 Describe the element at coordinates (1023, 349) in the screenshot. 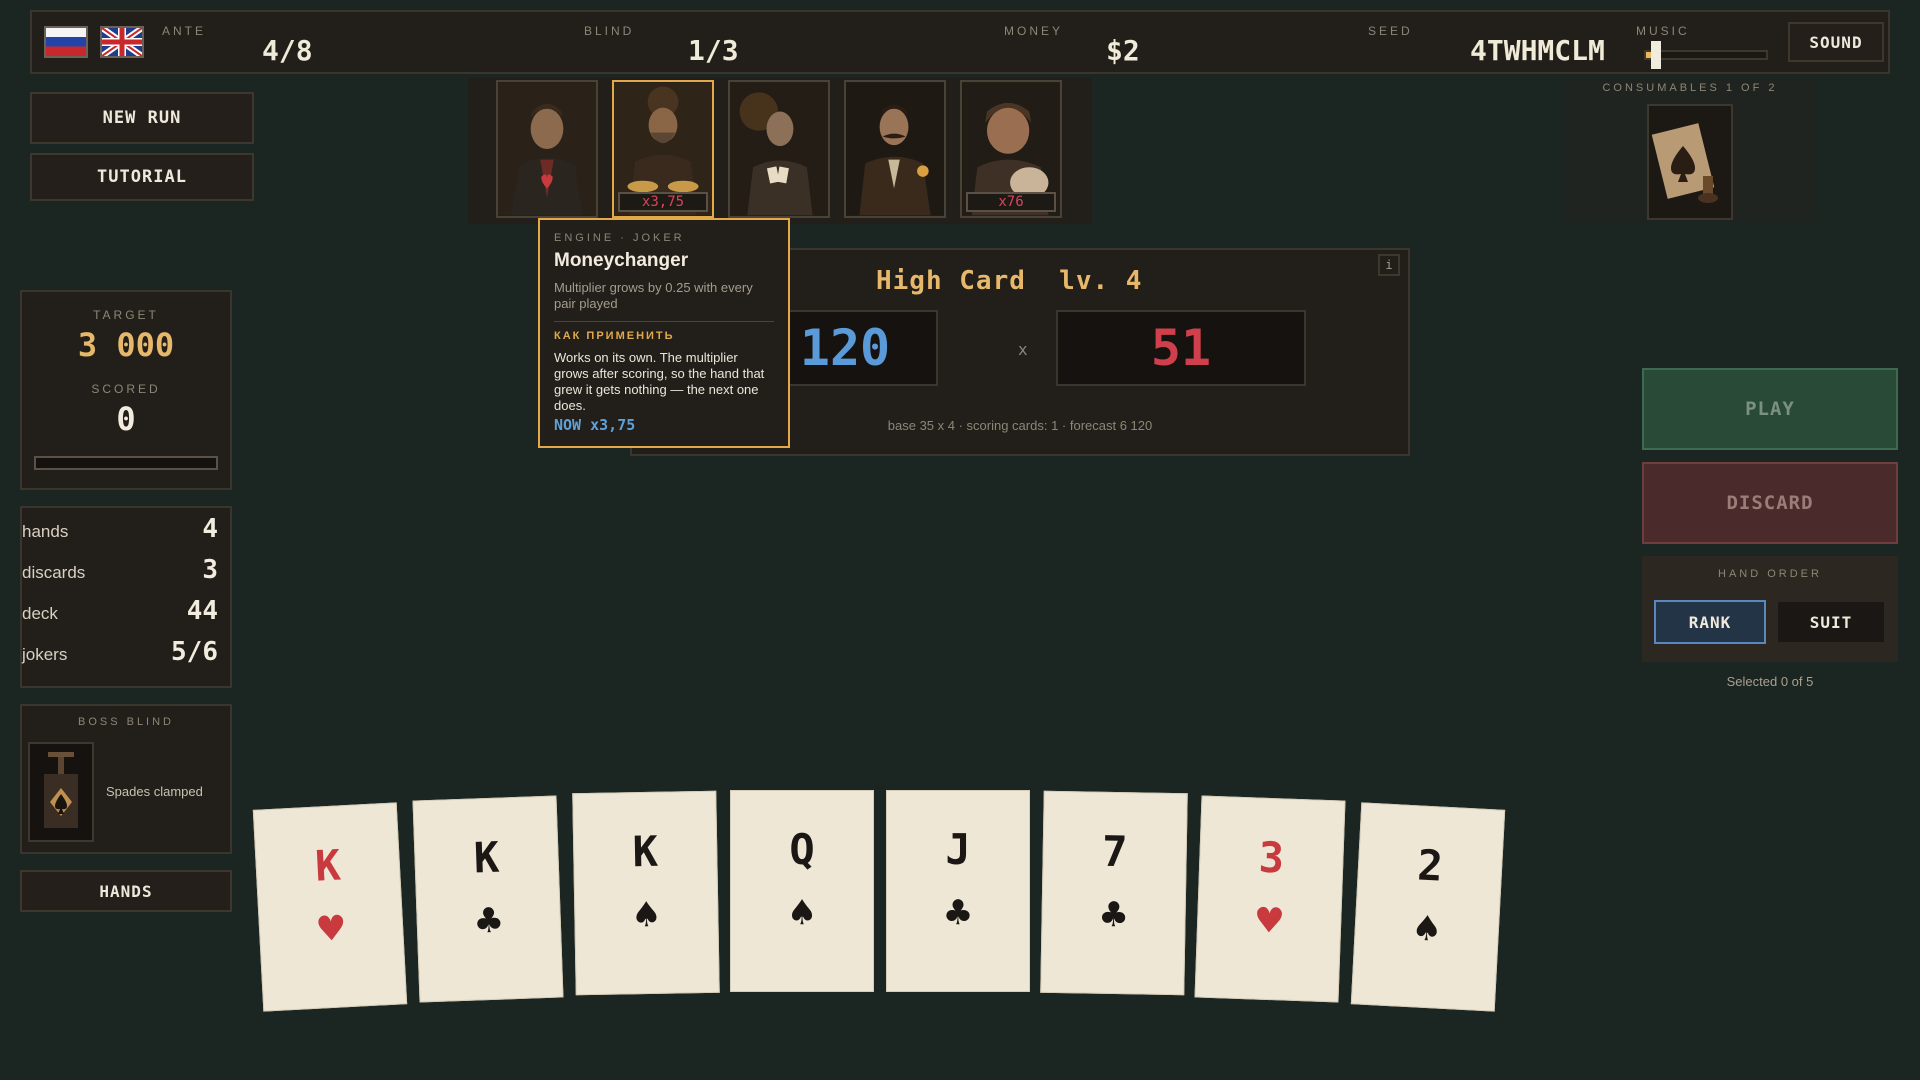

I see `times-sign: x` at that location.